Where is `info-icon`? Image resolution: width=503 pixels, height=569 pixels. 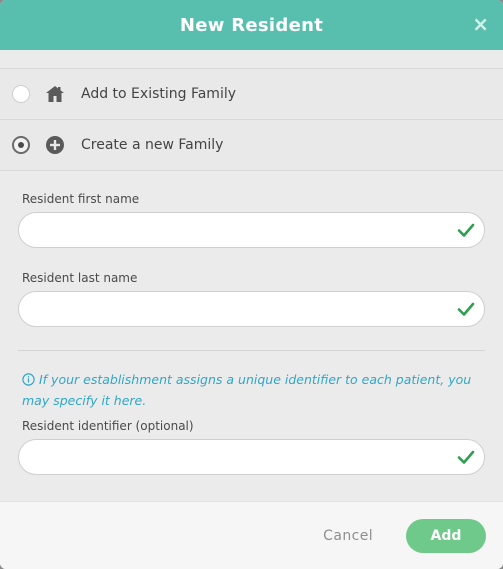 info-icon is located at coordinates (28, 379).